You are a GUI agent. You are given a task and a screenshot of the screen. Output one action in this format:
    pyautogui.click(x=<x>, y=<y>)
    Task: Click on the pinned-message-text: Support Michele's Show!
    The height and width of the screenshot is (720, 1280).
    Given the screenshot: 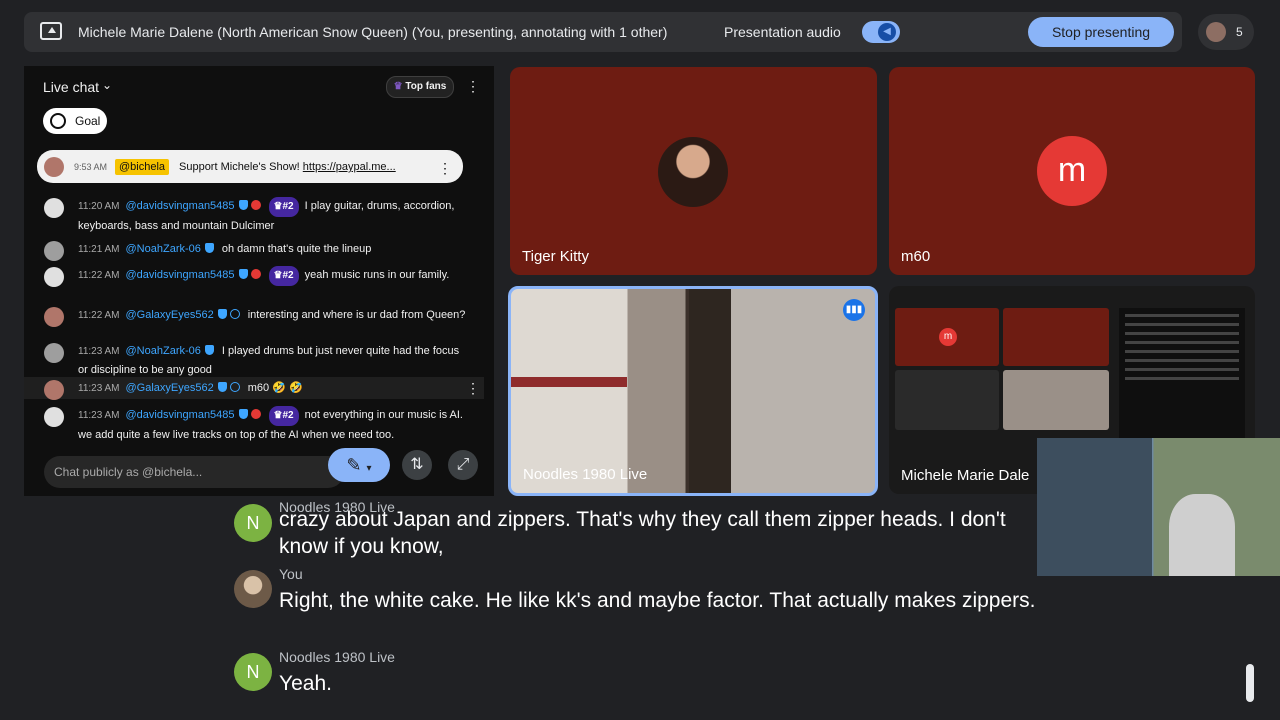 What is the action you would take?
    pyautogui.click(x=239, y=167)
    